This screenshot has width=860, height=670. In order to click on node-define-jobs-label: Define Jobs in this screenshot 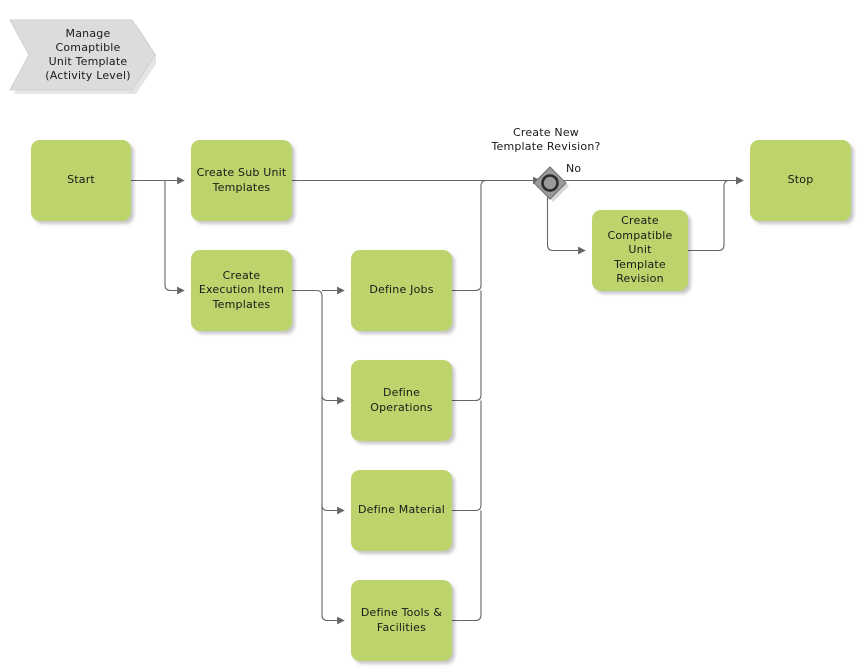, I will do `click(401, 290)`.